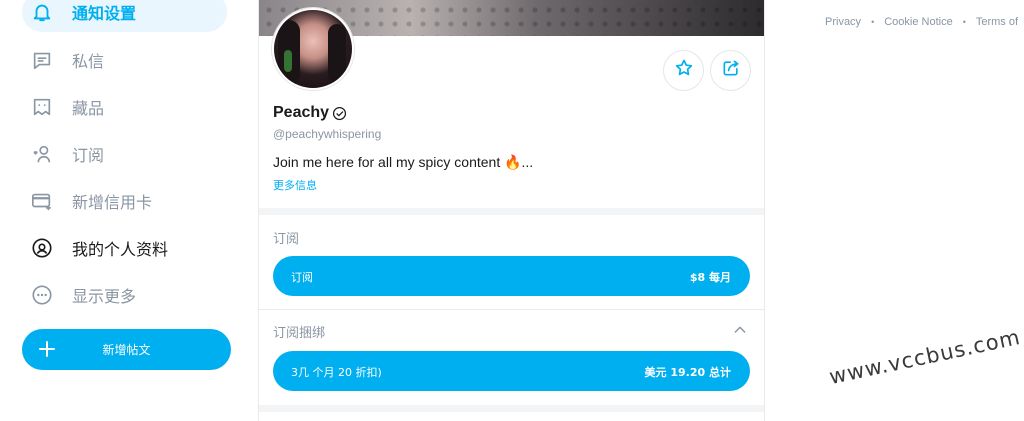  I want to click on sidebar-item-show-more: 显示更多, so click(79, 295).